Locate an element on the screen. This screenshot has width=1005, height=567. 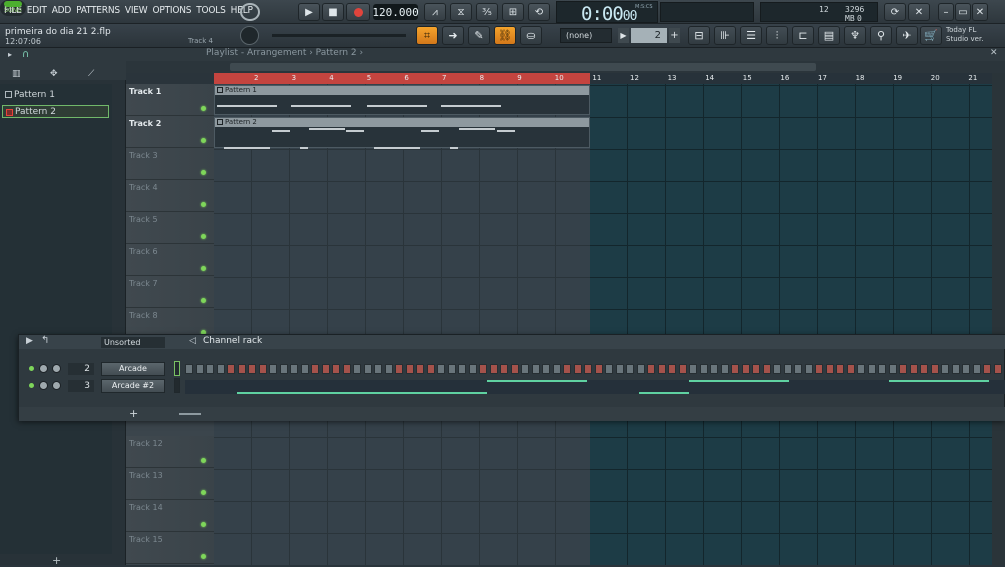
plugin-picker-button: ▤ is located at coordinates (829, 35).